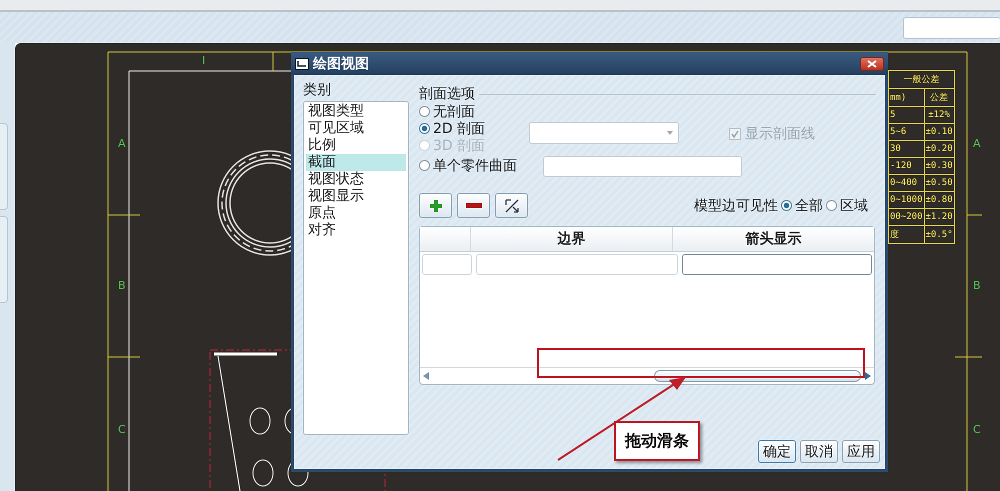 The image size is (1000, 491). What do you see at coordinates (356, 179) in the screenshot?
I see `category-item: 视图状态` at bounding box center [356, 179].